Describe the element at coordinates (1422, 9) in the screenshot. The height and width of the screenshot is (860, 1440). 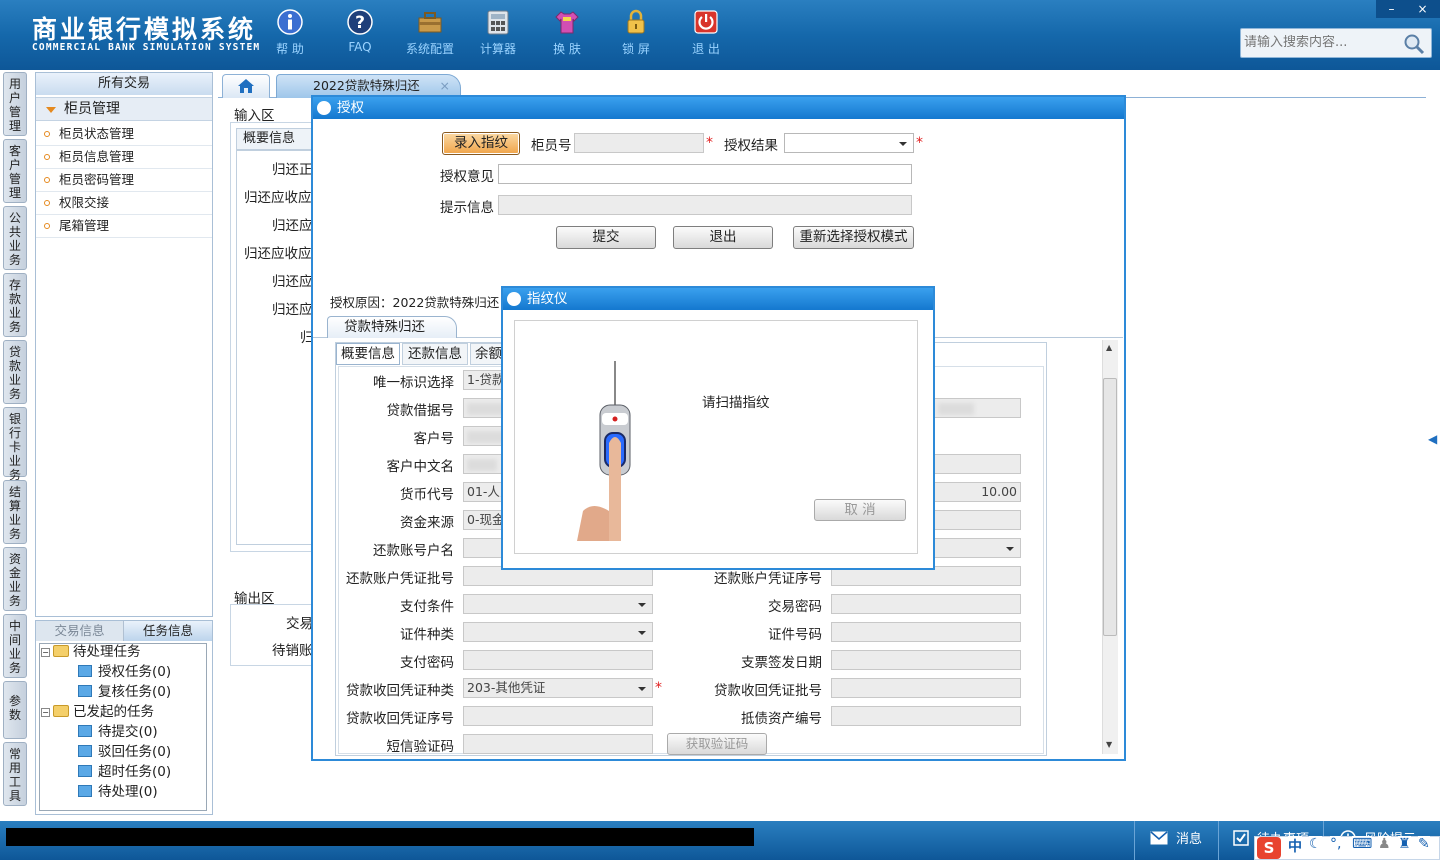
I see `close-window-button: ×` at that location.